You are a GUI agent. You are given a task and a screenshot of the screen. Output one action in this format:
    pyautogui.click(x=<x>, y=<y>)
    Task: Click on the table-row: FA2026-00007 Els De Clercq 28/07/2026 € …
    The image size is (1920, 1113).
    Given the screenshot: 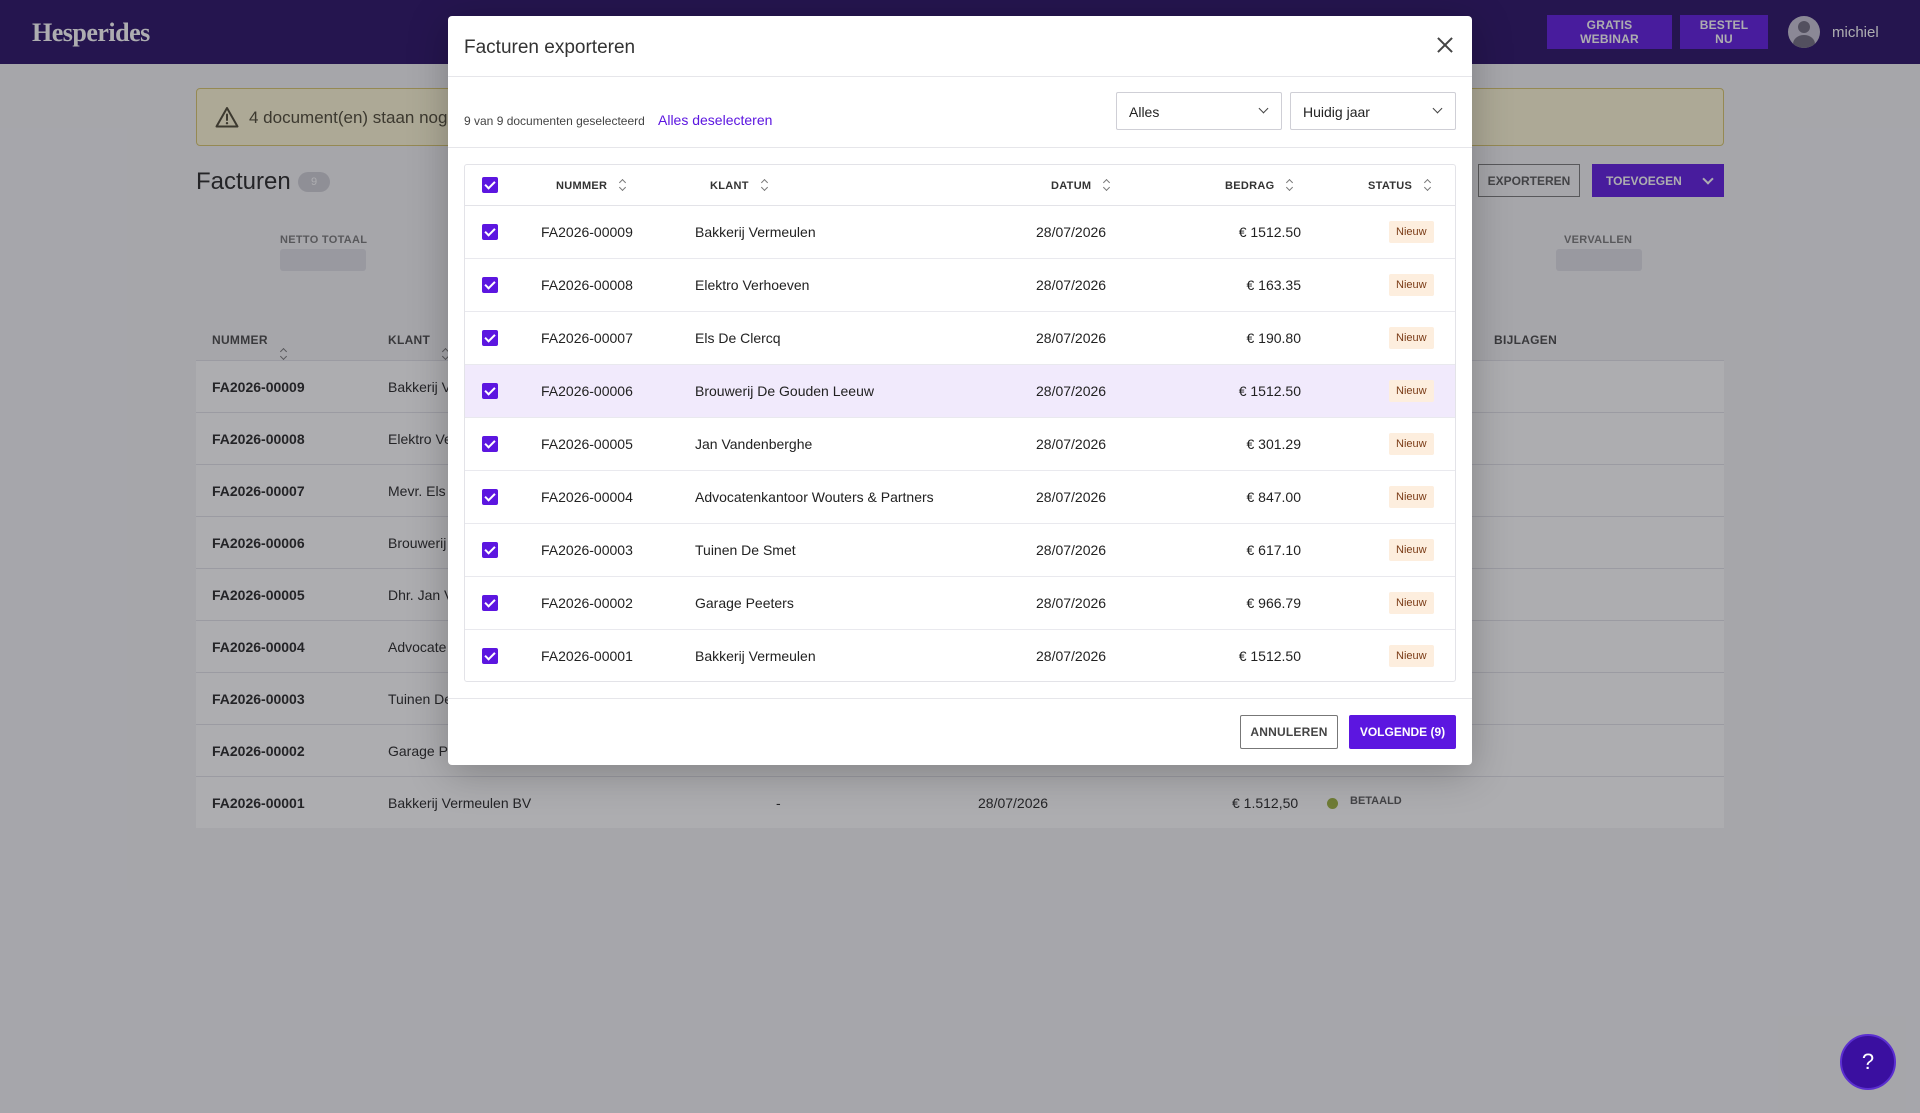 What is the action you would take?
    pyautogui.click(x=960, y=338)
    